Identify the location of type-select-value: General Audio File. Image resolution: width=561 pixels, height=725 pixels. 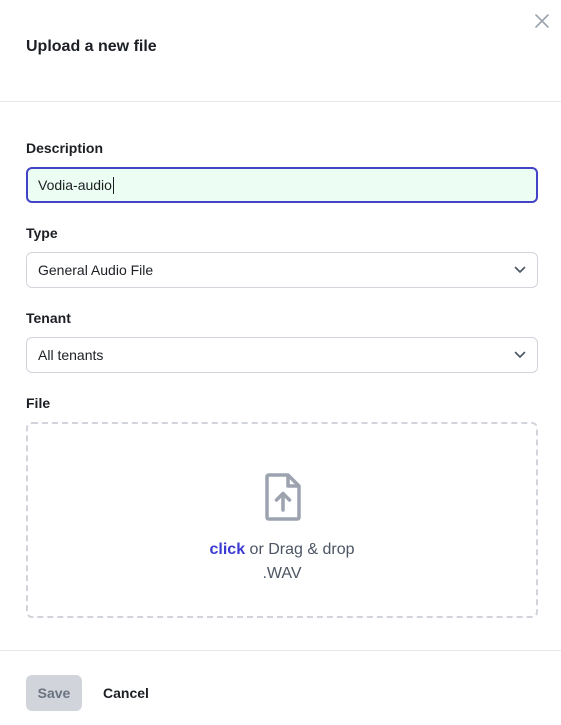
(96, 270).